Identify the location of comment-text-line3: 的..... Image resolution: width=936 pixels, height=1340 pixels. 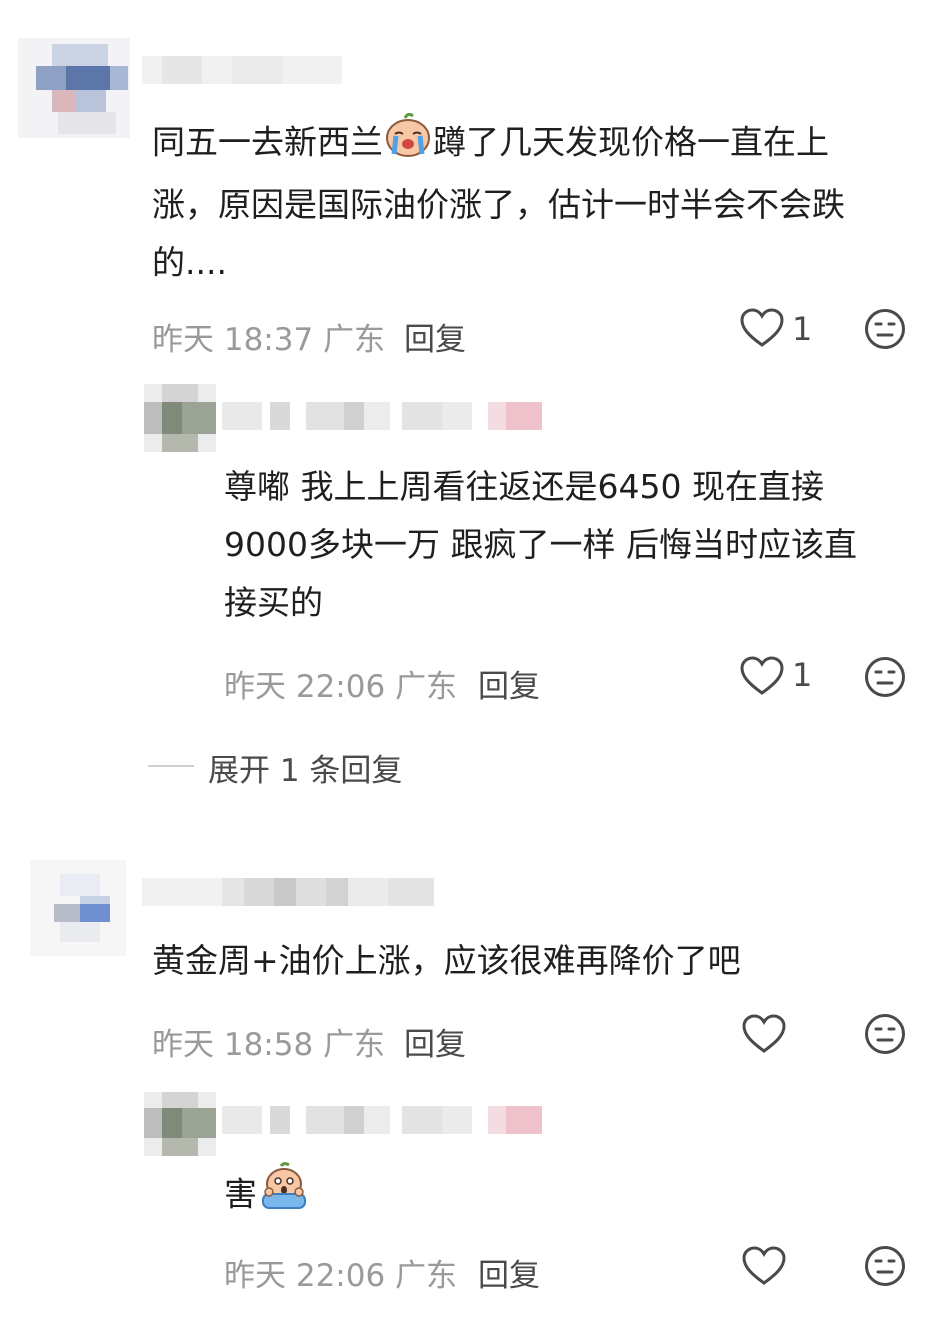
(189, 262).